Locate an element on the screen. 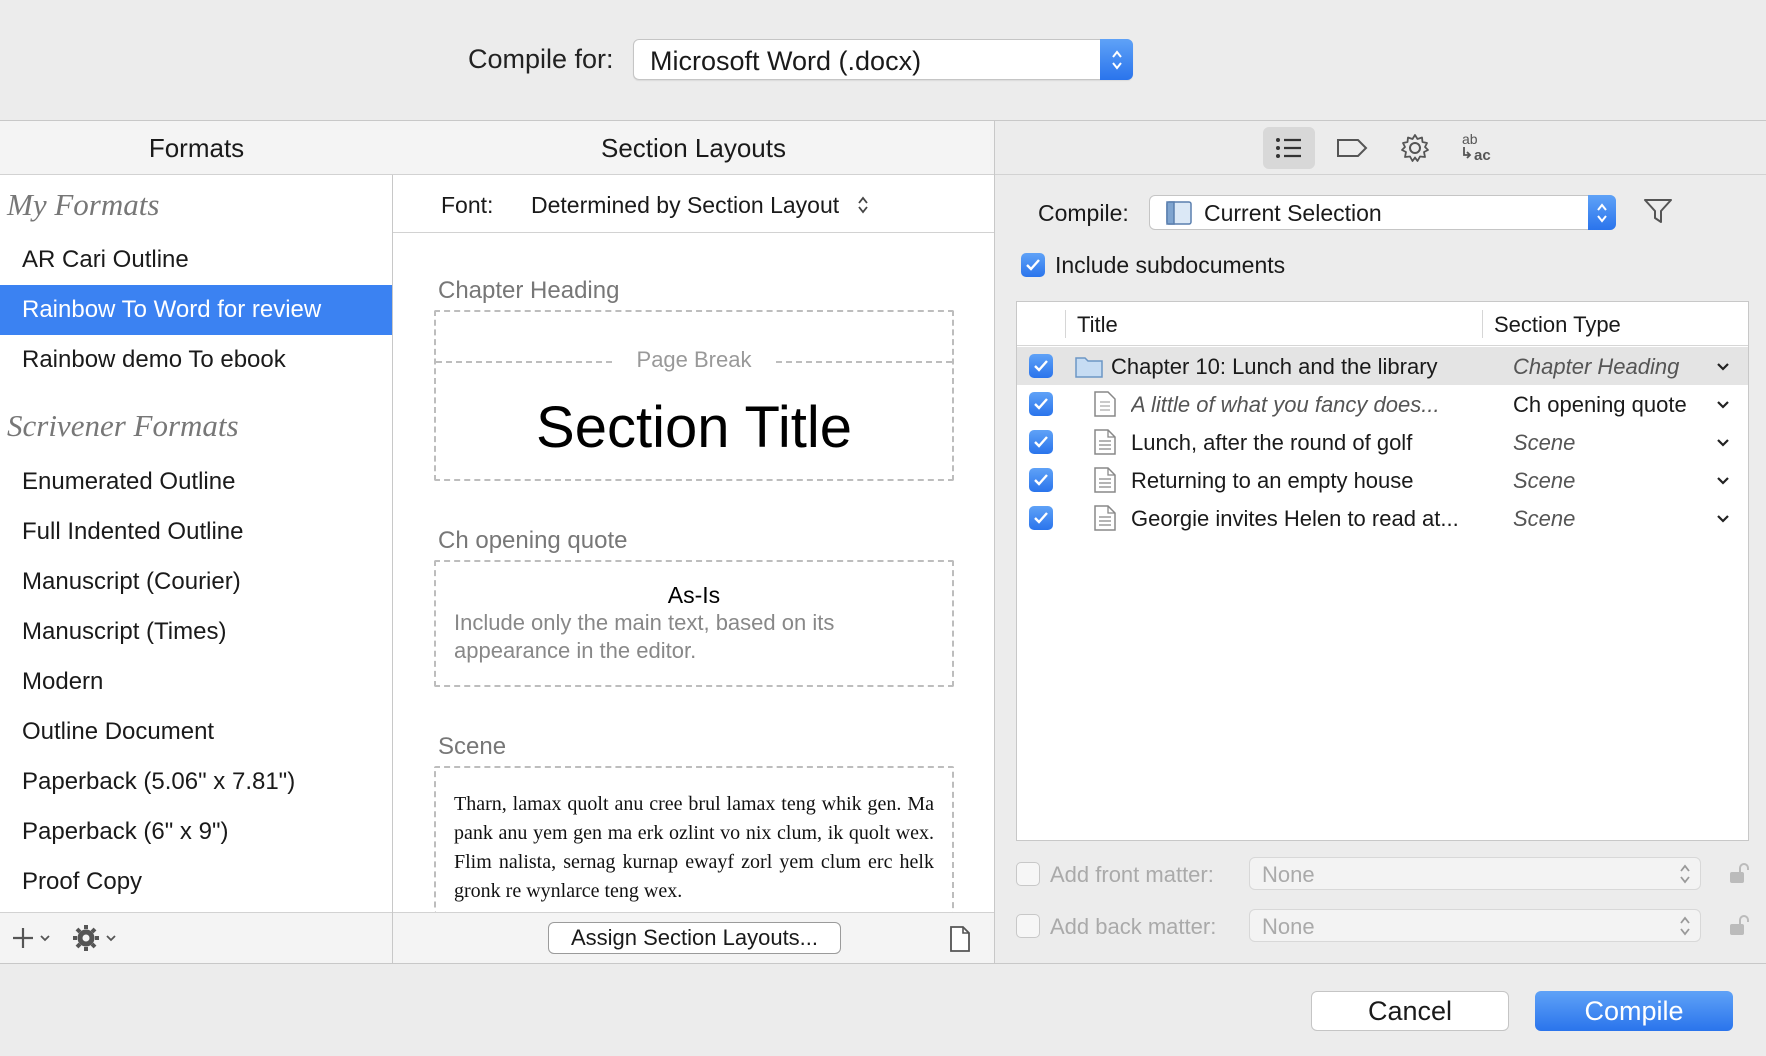 This screenshot has height=1056, width=1766. font-popup: Determined by Section Layout is located at coordinates (700, 205).